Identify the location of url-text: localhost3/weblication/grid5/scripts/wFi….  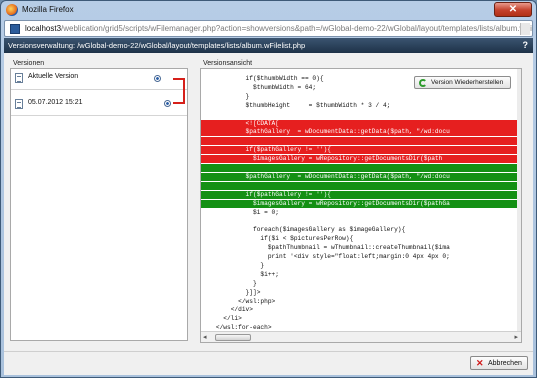
(278, 28).